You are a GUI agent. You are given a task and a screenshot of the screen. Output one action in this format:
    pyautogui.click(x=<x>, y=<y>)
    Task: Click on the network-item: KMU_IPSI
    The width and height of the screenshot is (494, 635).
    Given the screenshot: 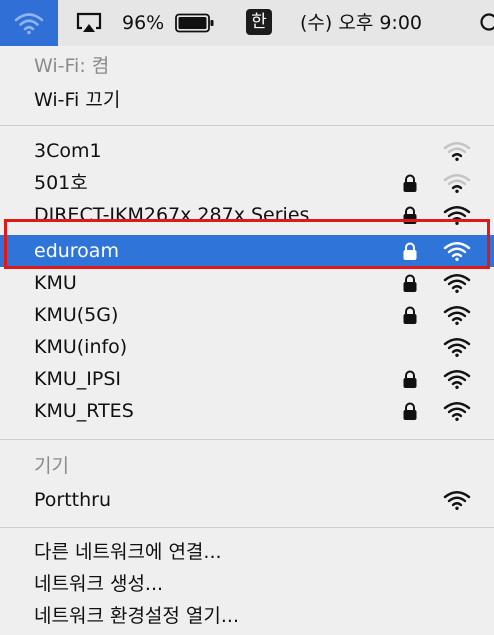 What is the action you would take?
    pyautogui.click(x=247, y=379)
    